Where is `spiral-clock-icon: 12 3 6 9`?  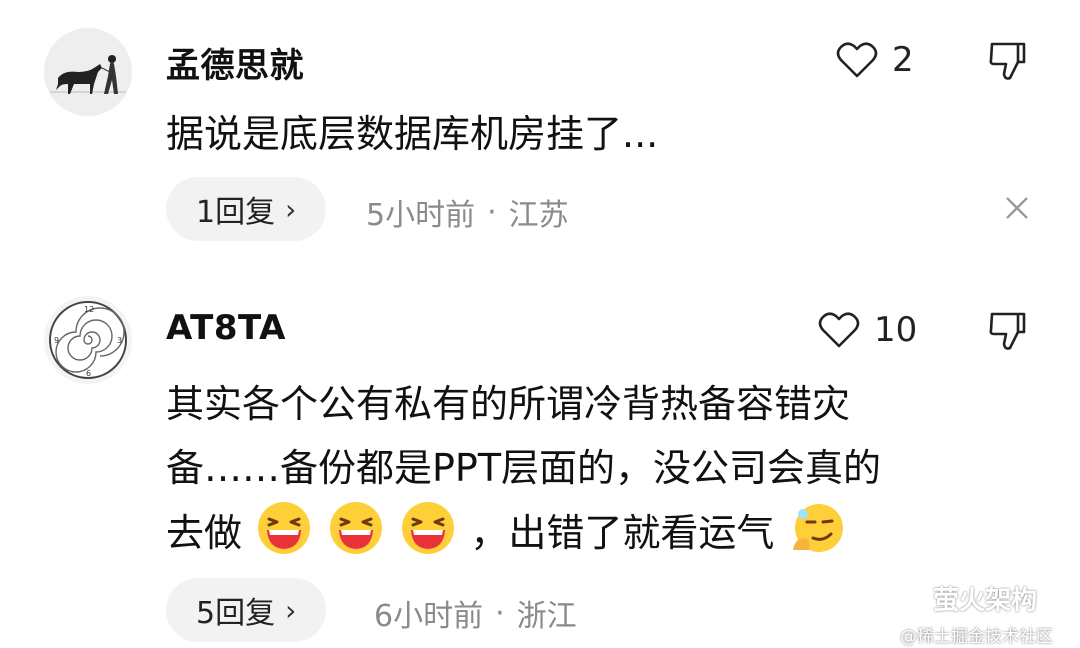 spiral-clock-icon: 12 3 6 9 is located at coordinates (88, 340).